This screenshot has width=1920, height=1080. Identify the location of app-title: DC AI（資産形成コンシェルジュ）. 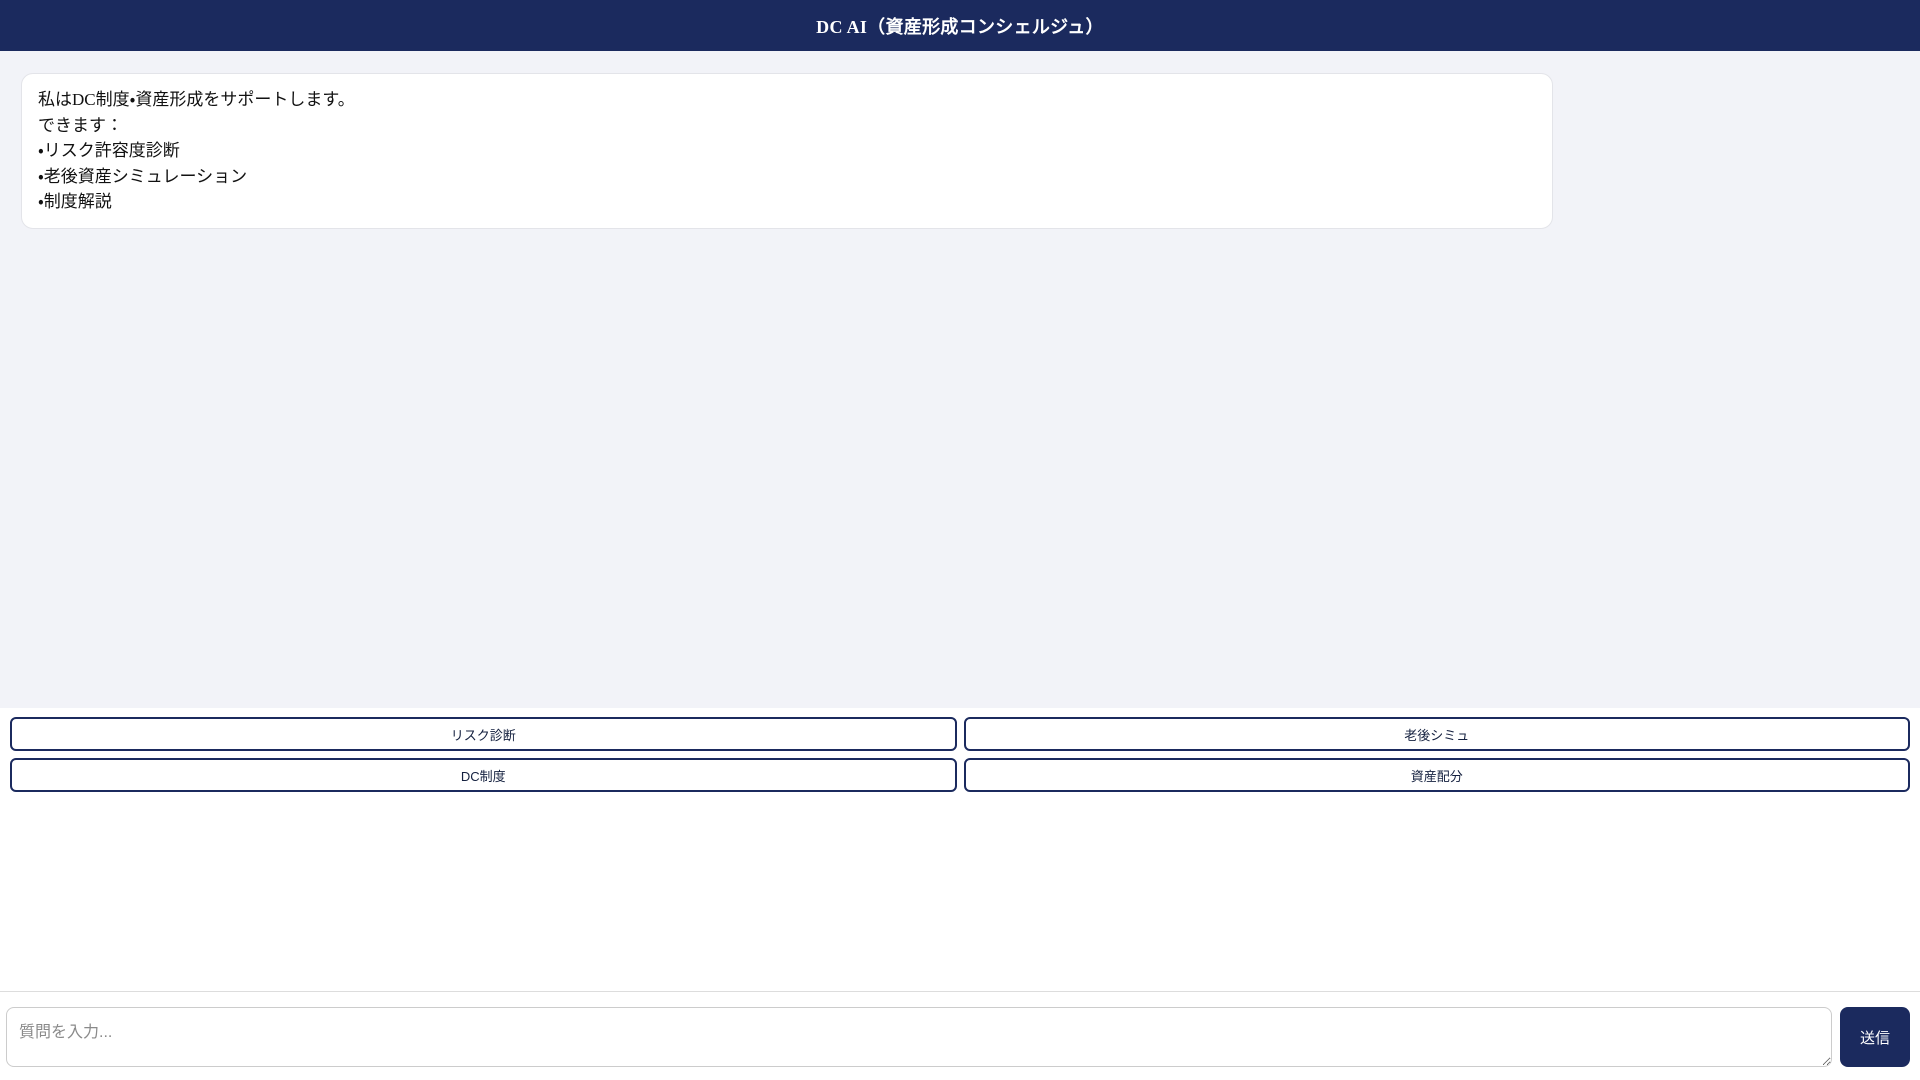
(960, 26).